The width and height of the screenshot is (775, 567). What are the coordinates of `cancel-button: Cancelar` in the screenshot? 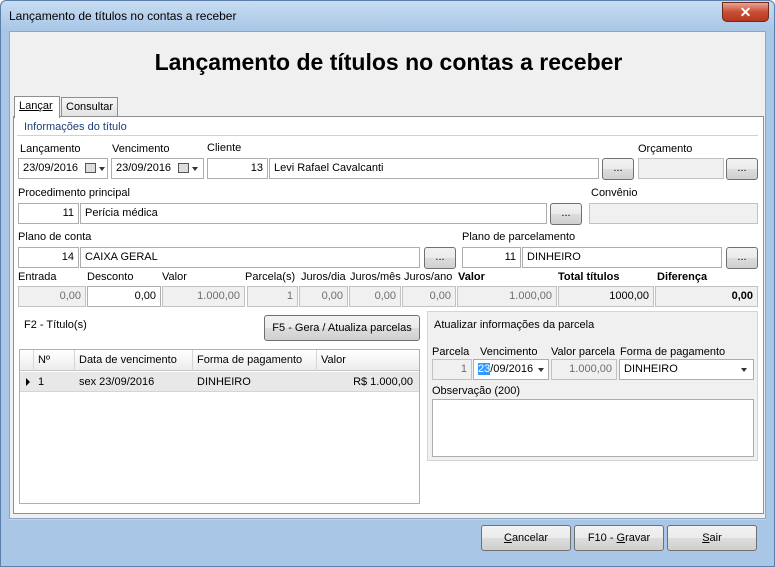 It's located at (526, 538).